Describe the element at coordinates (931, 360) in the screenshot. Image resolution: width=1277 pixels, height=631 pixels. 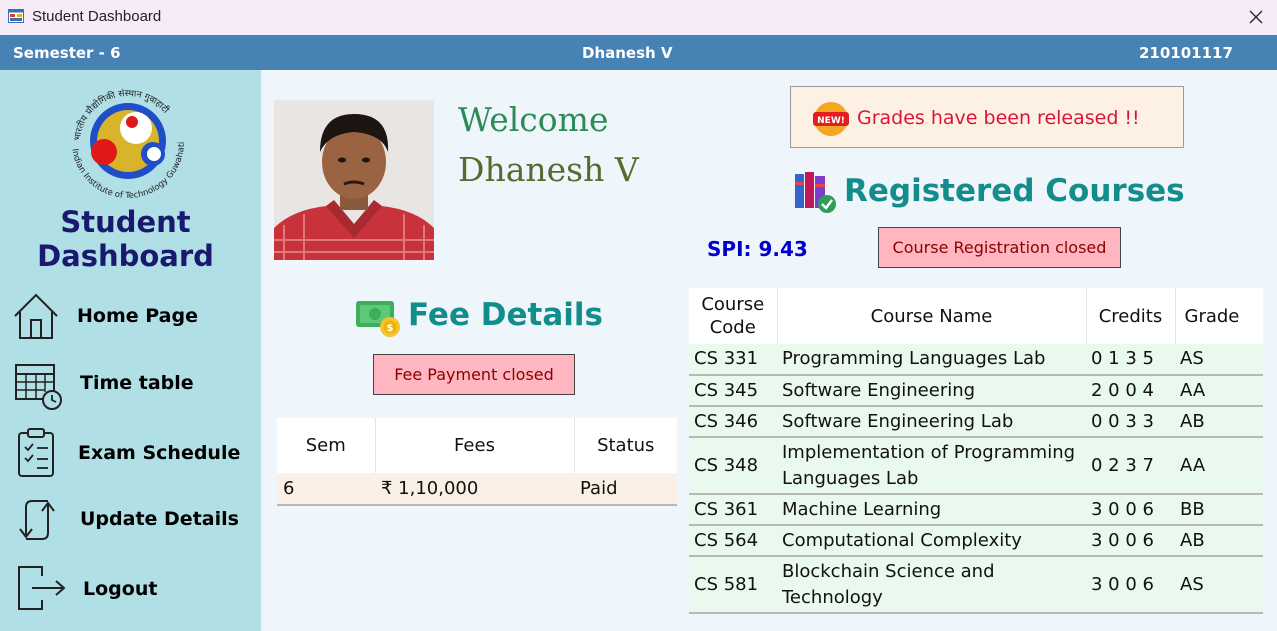
I see `course-name-cell: Programming Languages Lab` at that location.